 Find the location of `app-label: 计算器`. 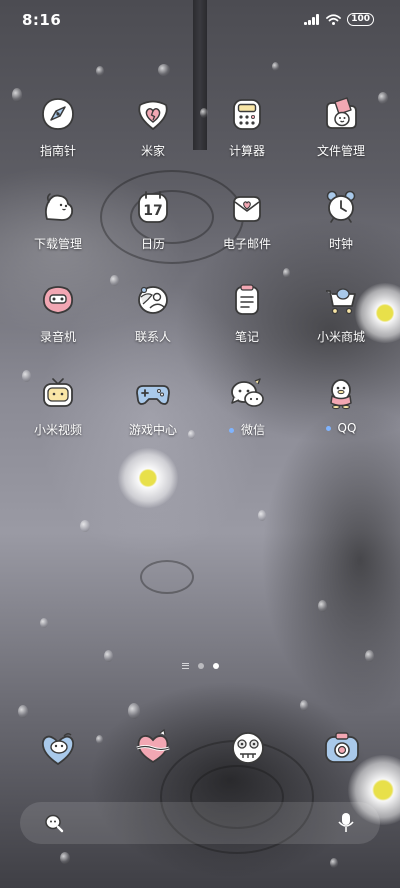

app-label: 计算器 is located at coordinates (246, 151).